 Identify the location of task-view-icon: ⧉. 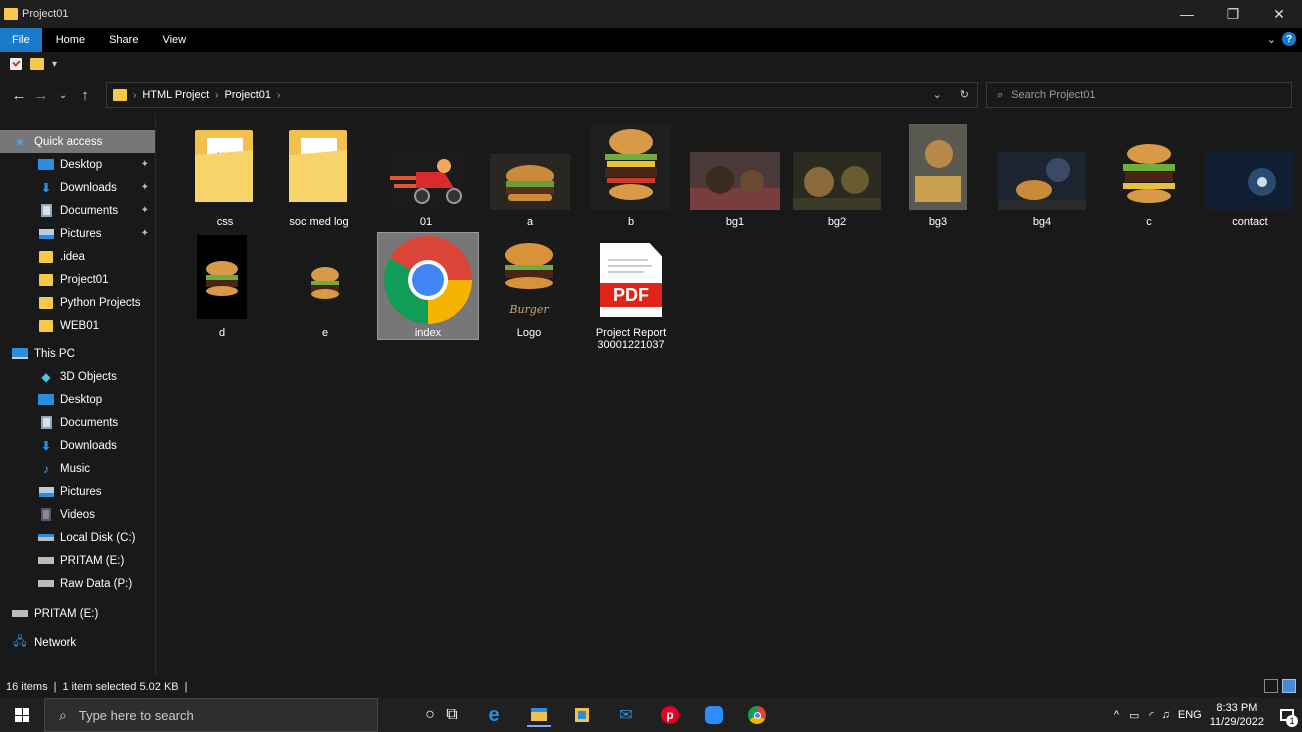
(452, 715).